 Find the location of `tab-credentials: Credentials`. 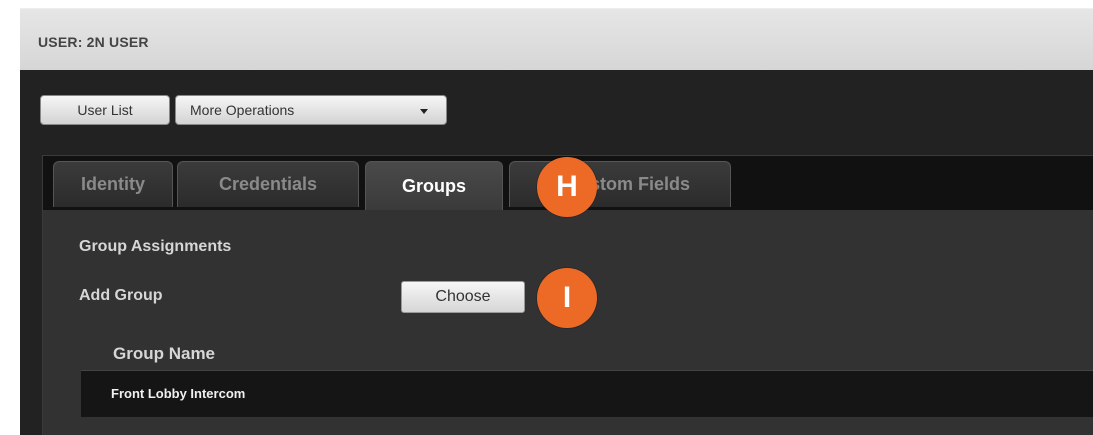

tab-credentials: Credentials is located at coordinates (268, 184).